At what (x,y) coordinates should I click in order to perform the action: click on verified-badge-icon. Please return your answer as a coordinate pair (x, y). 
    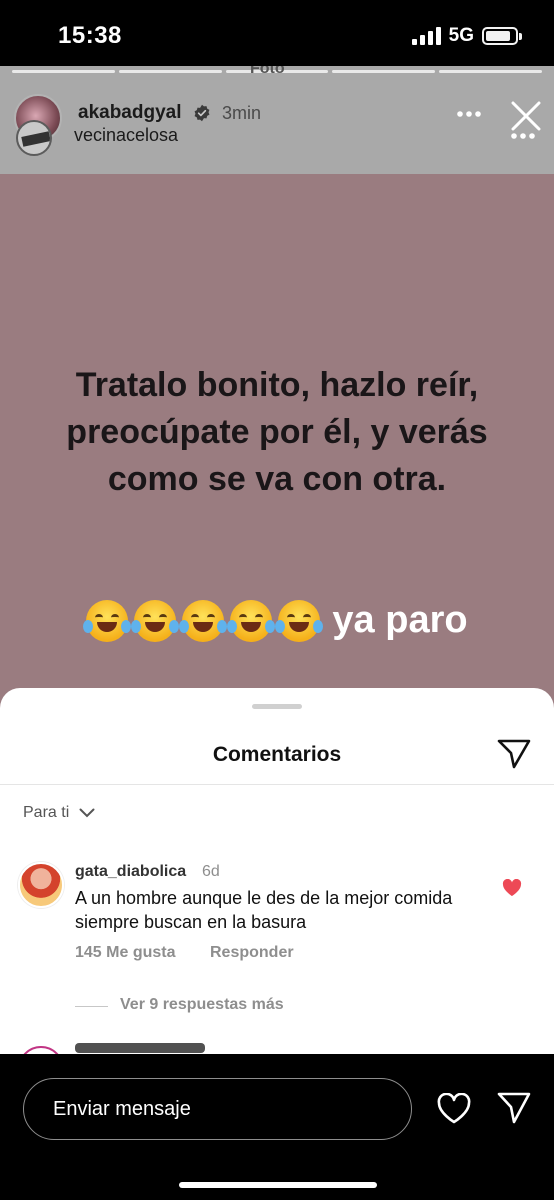
    Looking at the image, I should click on (202, 113).